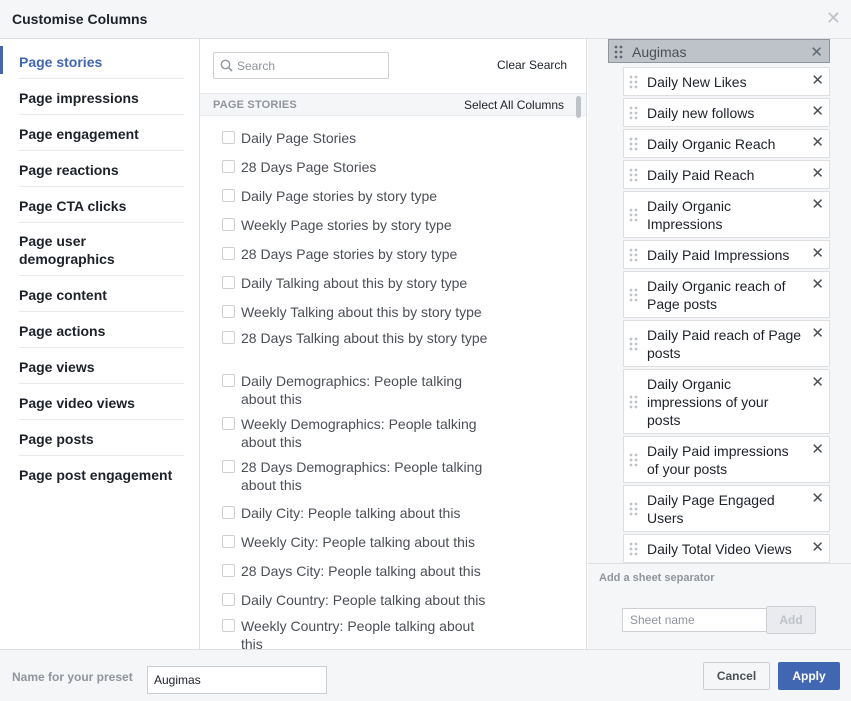  I want to click on selected-column-chip: Daily Page Engaged Users ✕, so click(726, 508).